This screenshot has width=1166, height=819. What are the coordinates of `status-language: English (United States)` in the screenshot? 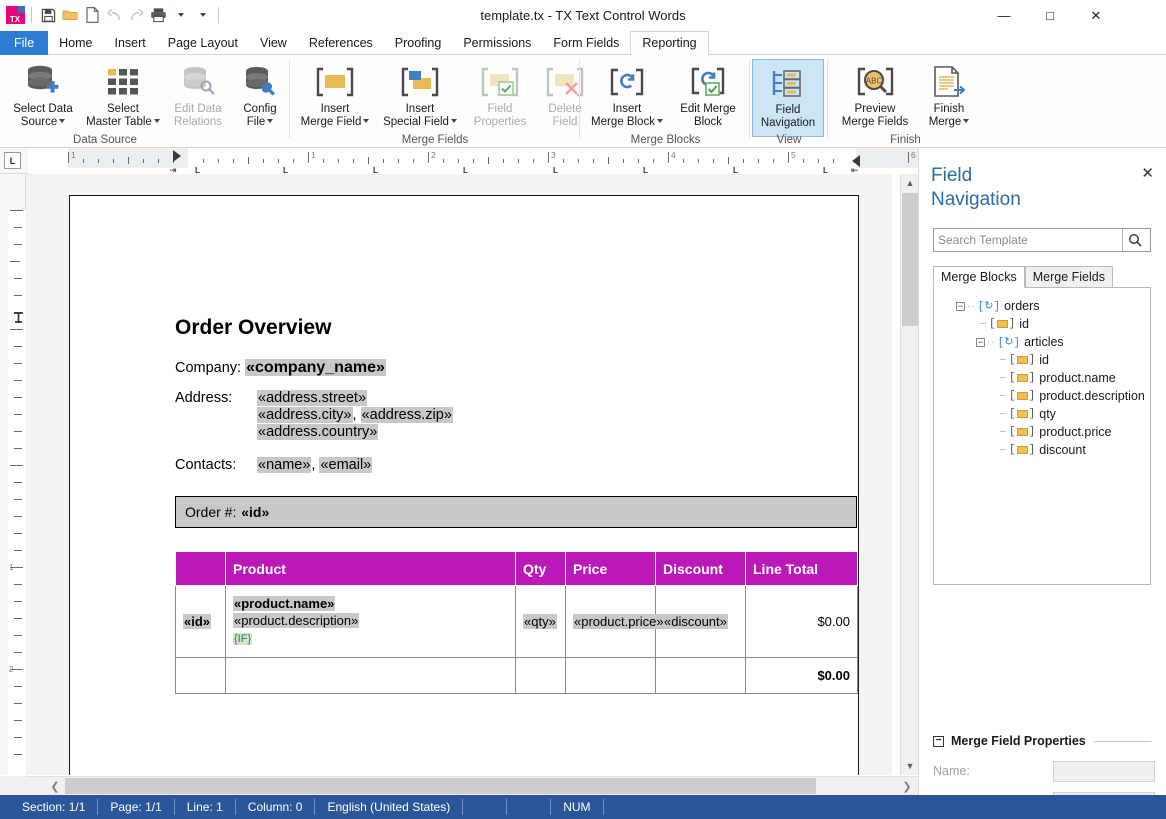 It's located at (389, 807).